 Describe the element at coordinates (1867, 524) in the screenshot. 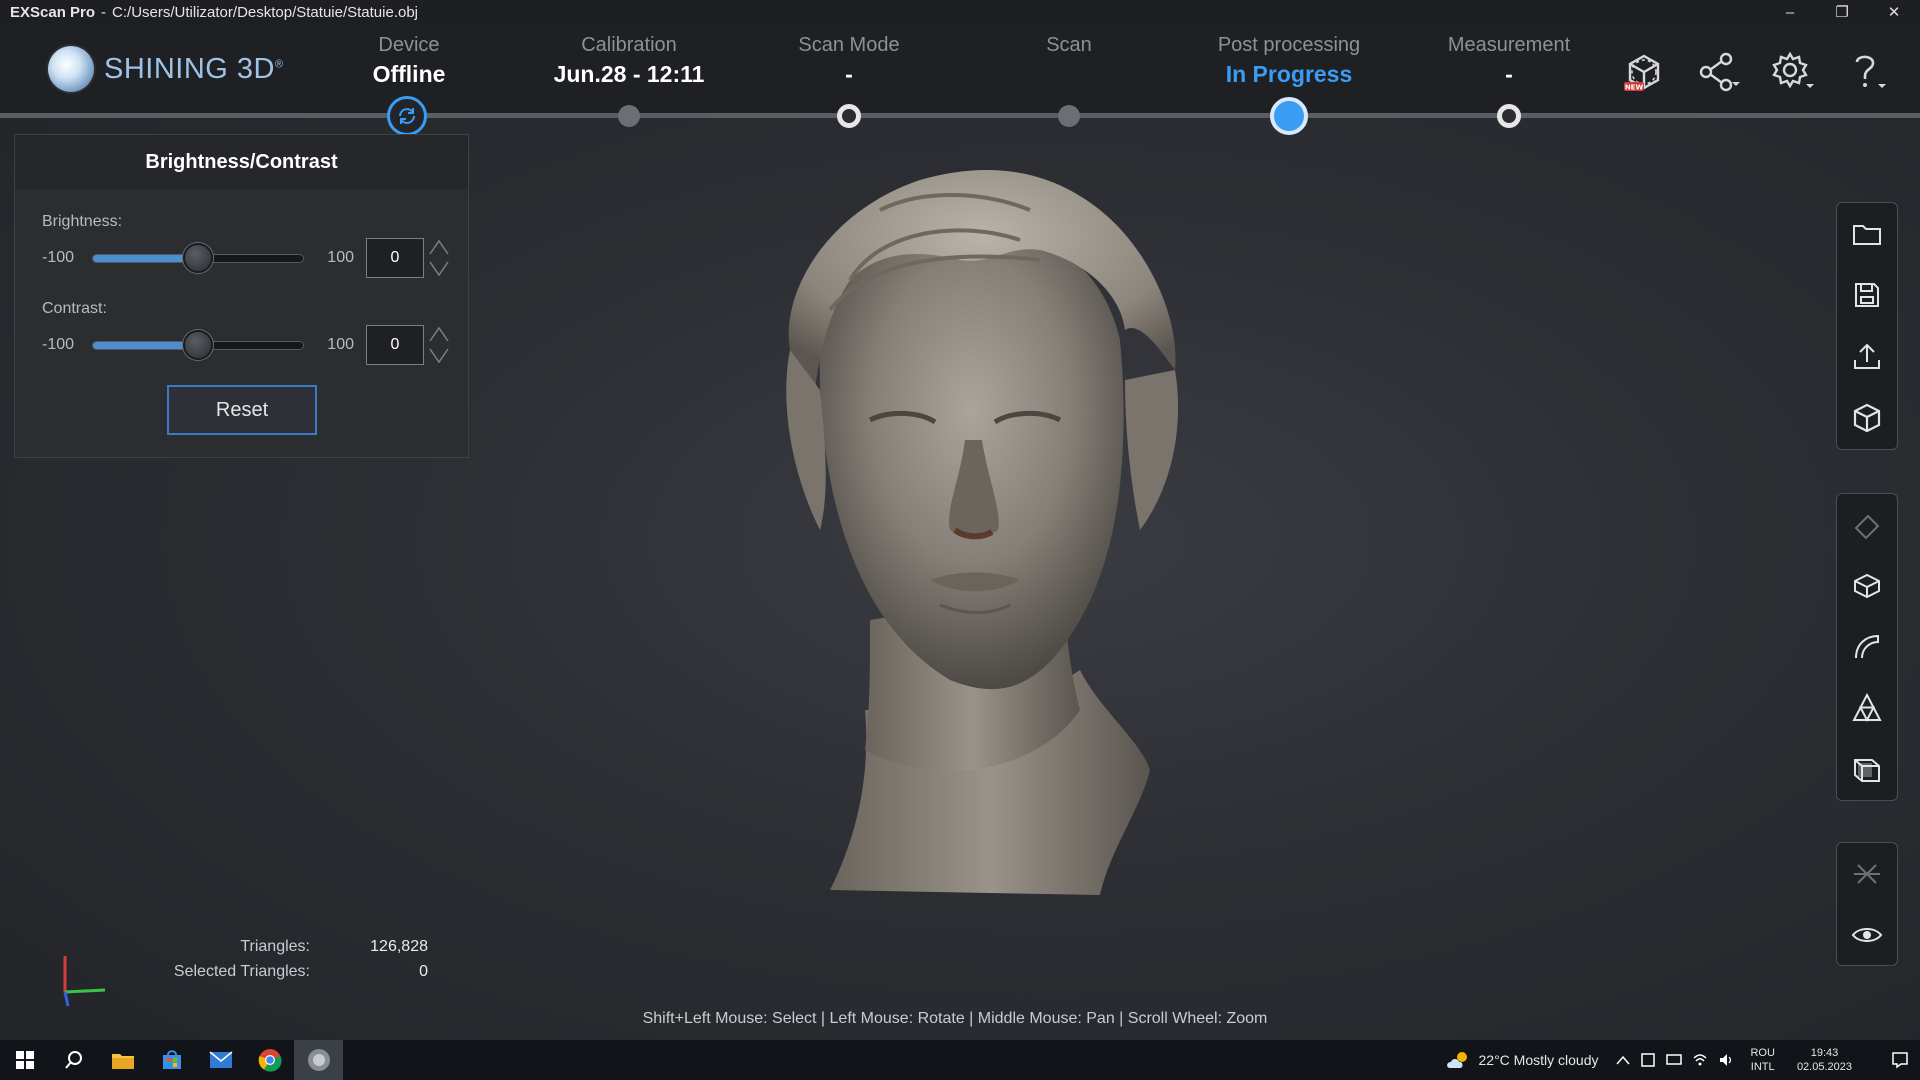

I see `eraser-icon` at that location.